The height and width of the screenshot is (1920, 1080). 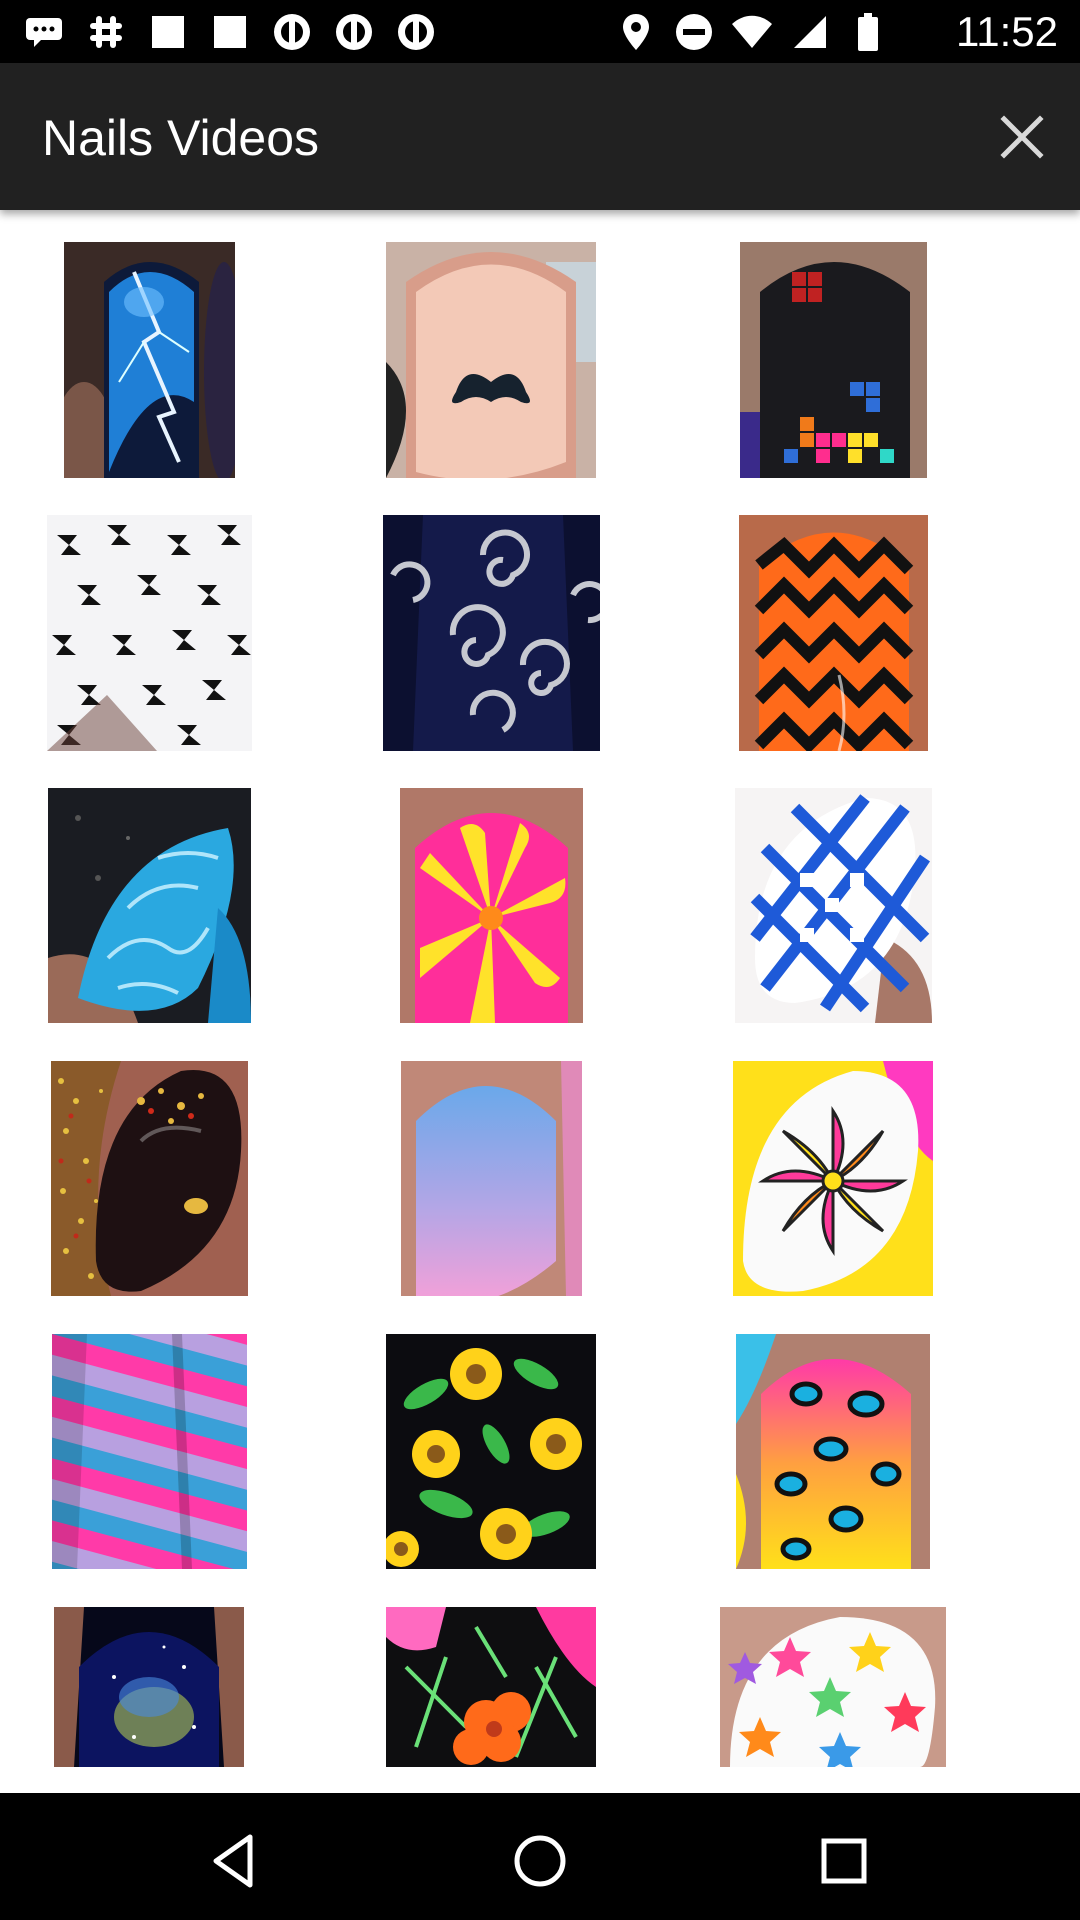 What do you see at coordinates (491, 1178) in the screenshot?
I see `video-thumbnail-blue-pink-gradient-nail` at bounding box center [491, 1178].